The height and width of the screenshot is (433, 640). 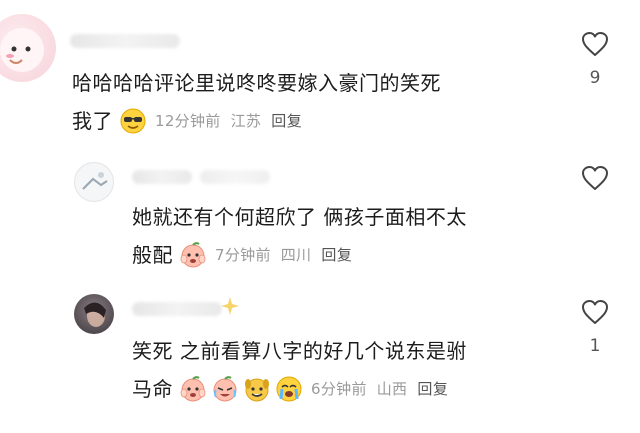 What do you see at coordinates (595, 212) in the screenshot?
I see `like-count` at bounding box center [595, 212].